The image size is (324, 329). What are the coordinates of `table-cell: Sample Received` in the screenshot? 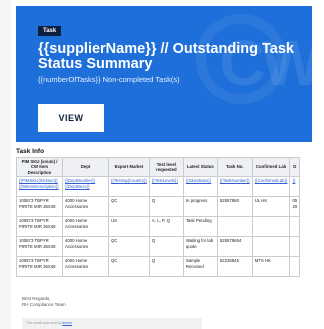 It's located at (200, 267).